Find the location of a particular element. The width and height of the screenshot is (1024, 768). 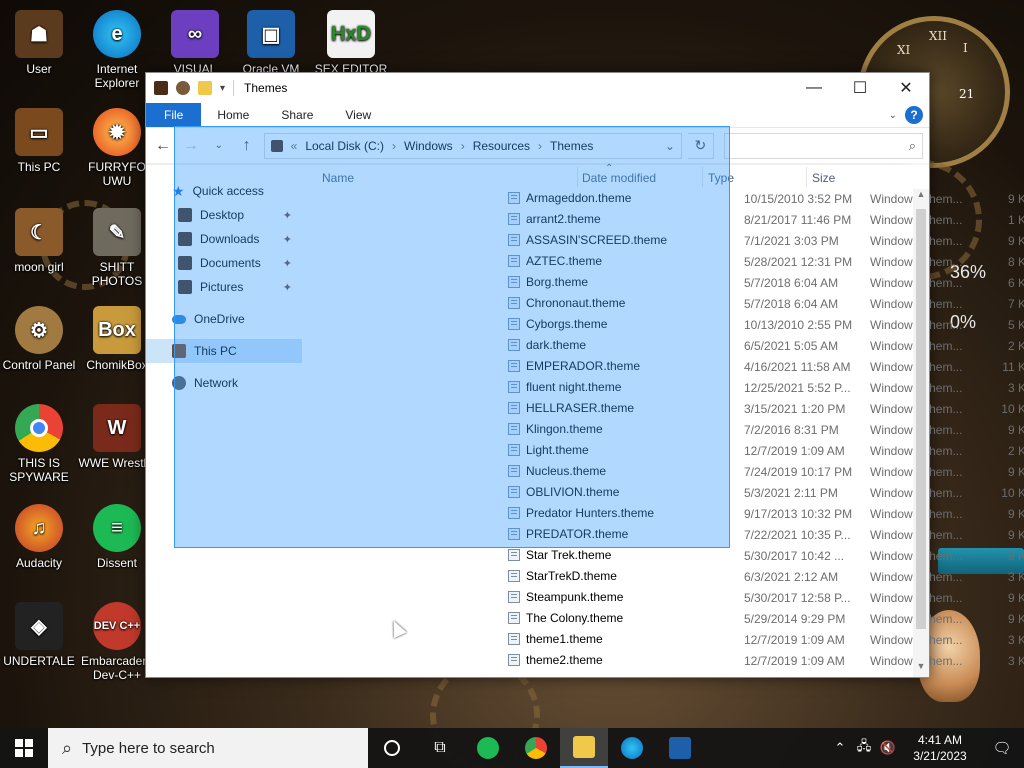

taskbar-app-file-explorer is located at coordinates (584, 748).